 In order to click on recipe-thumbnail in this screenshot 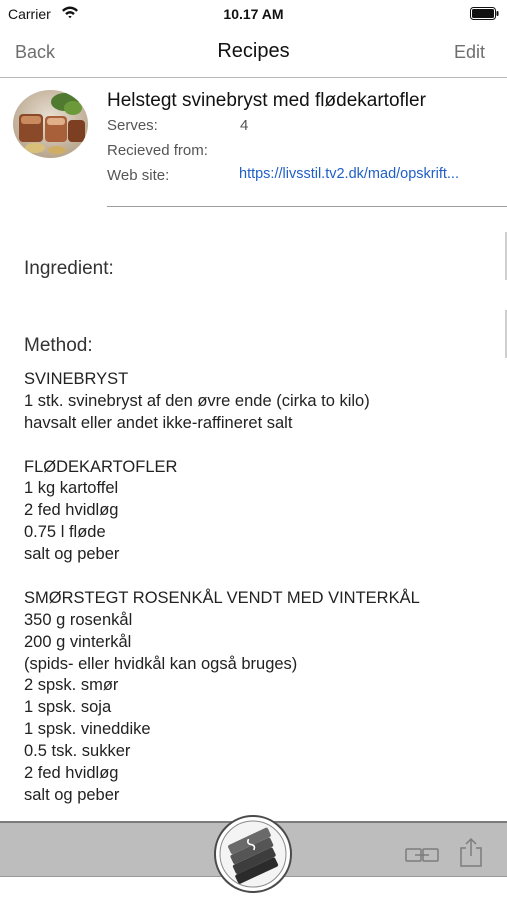, I will do `click(50, 124)`.